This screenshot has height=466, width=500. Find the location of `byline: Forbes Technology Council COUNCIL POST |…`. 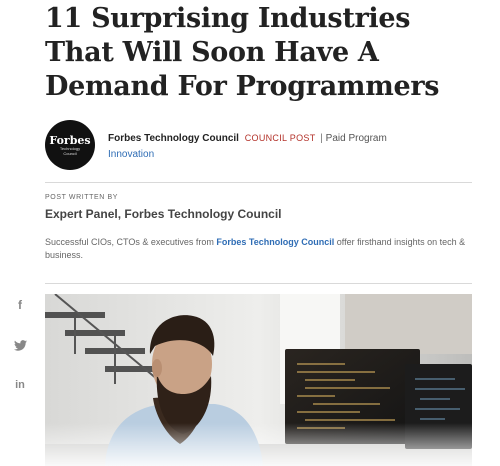

byline: Forbes Technology Council COUNCIL POST |… is located at coordinates (247, 138).